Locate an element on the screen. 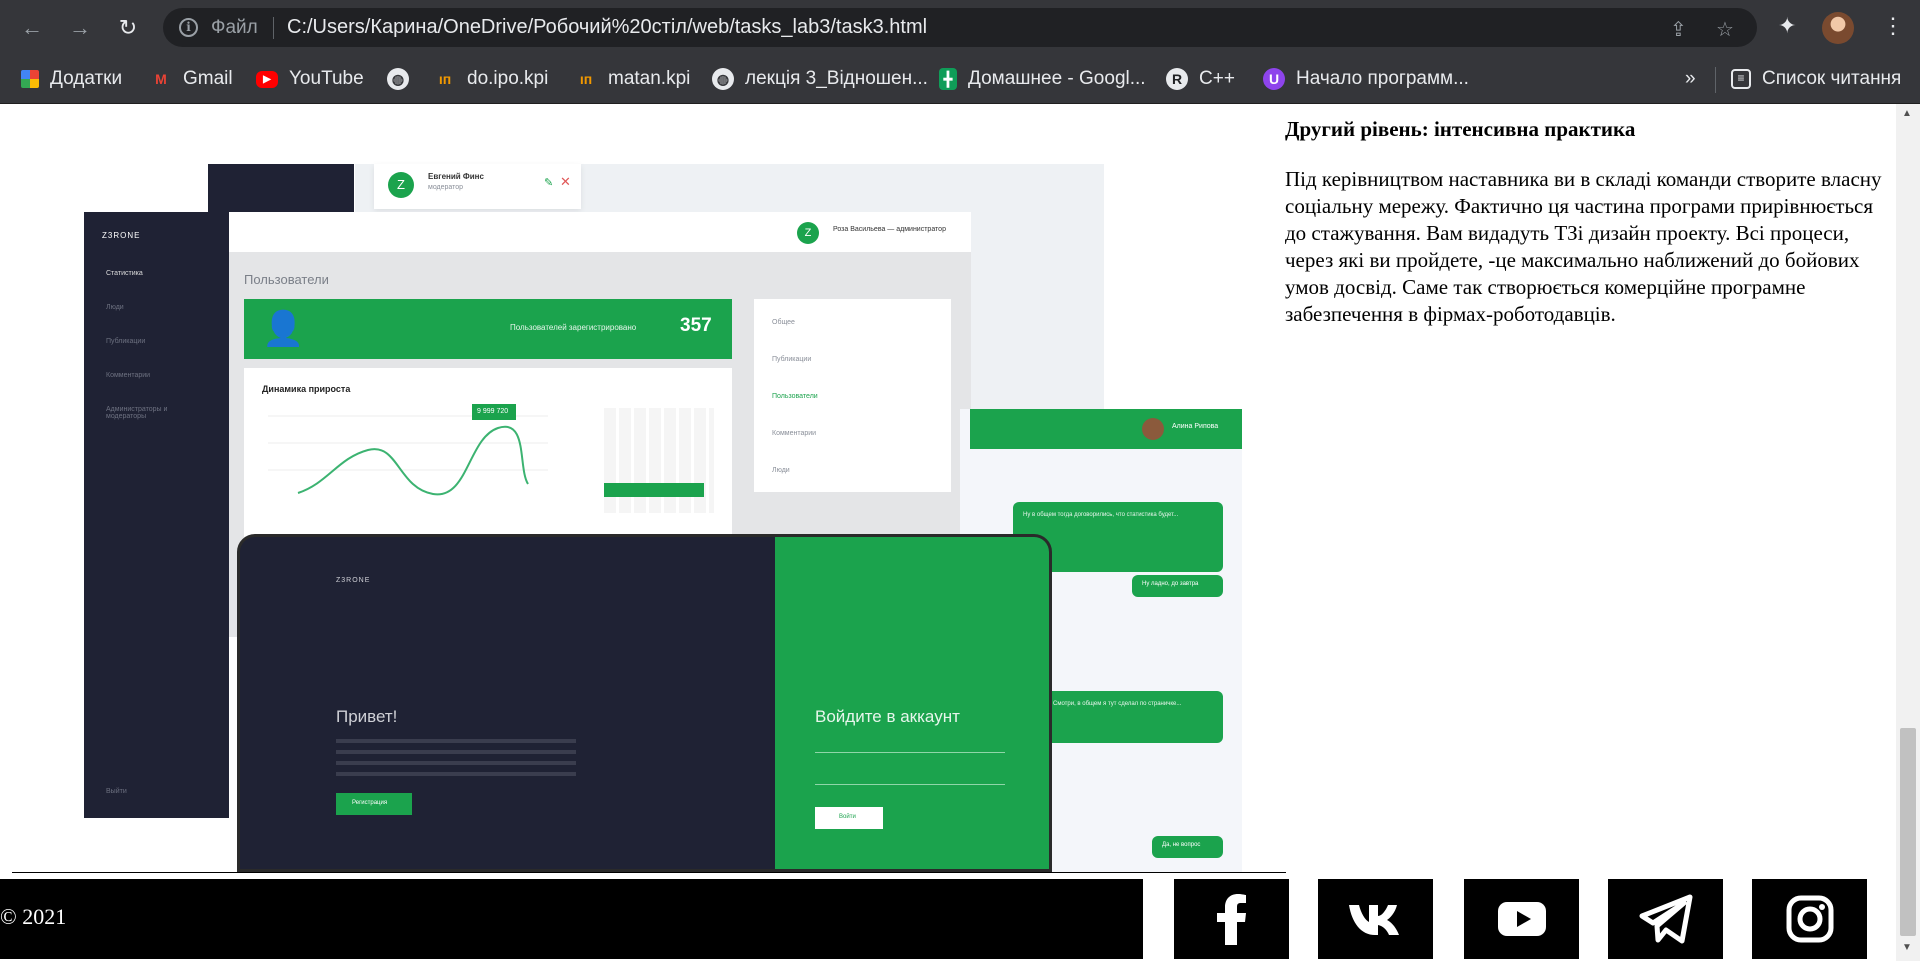 The width and height of the screenshot is (1920, 961). laptop-login-panel: Войдите в аккаунт Войти is located at coordinates (912, 703).